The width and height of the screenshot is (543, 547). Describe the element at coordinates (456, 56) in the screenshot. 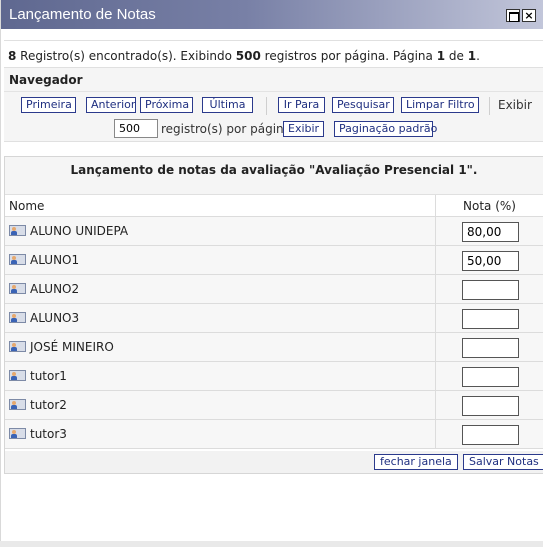

I see `of-text: de` at that location.